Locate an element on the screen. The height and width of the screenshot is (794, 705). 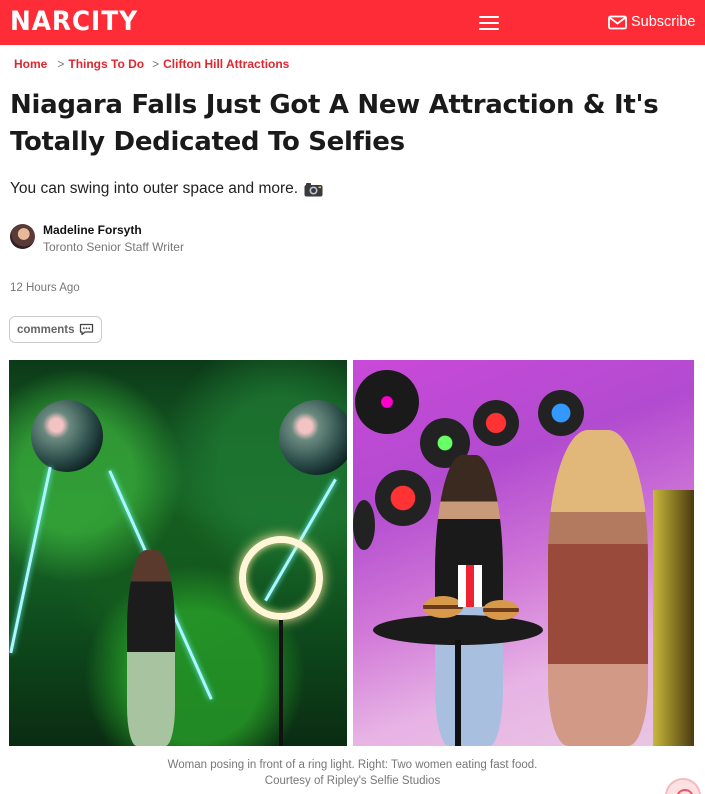
subhead-text: You can swing into outer space and more. is located at coordinates (154, 188).